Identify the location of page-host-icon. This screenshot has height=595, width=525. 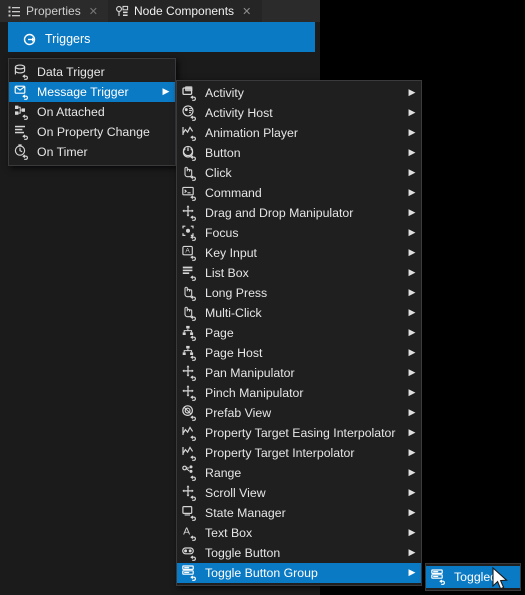
(190, 353).